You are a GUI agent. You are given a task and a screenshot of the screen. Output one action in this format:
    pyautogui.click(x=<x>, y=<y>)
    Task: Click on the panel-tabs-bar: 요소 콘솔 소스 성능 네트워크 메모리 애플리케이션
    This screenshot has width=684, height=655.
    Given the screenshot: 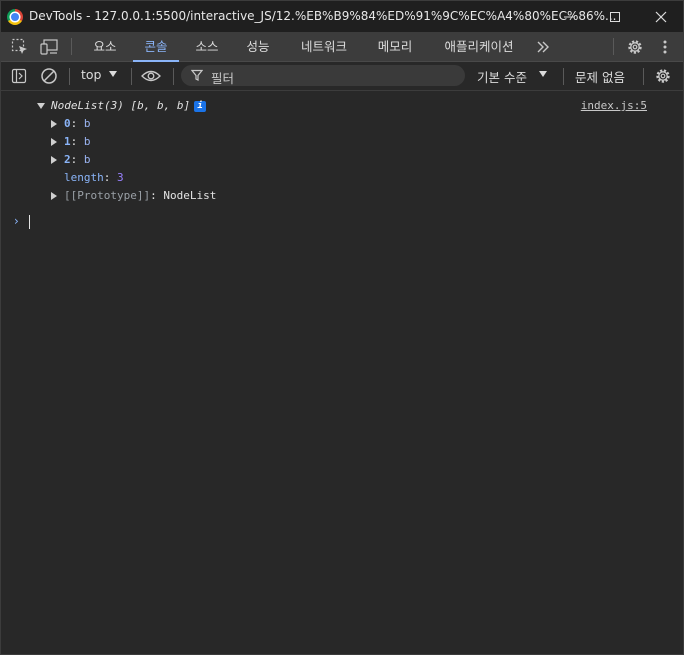 What is the action you would take?
    pyautogui.click(x=342, y=47)
    